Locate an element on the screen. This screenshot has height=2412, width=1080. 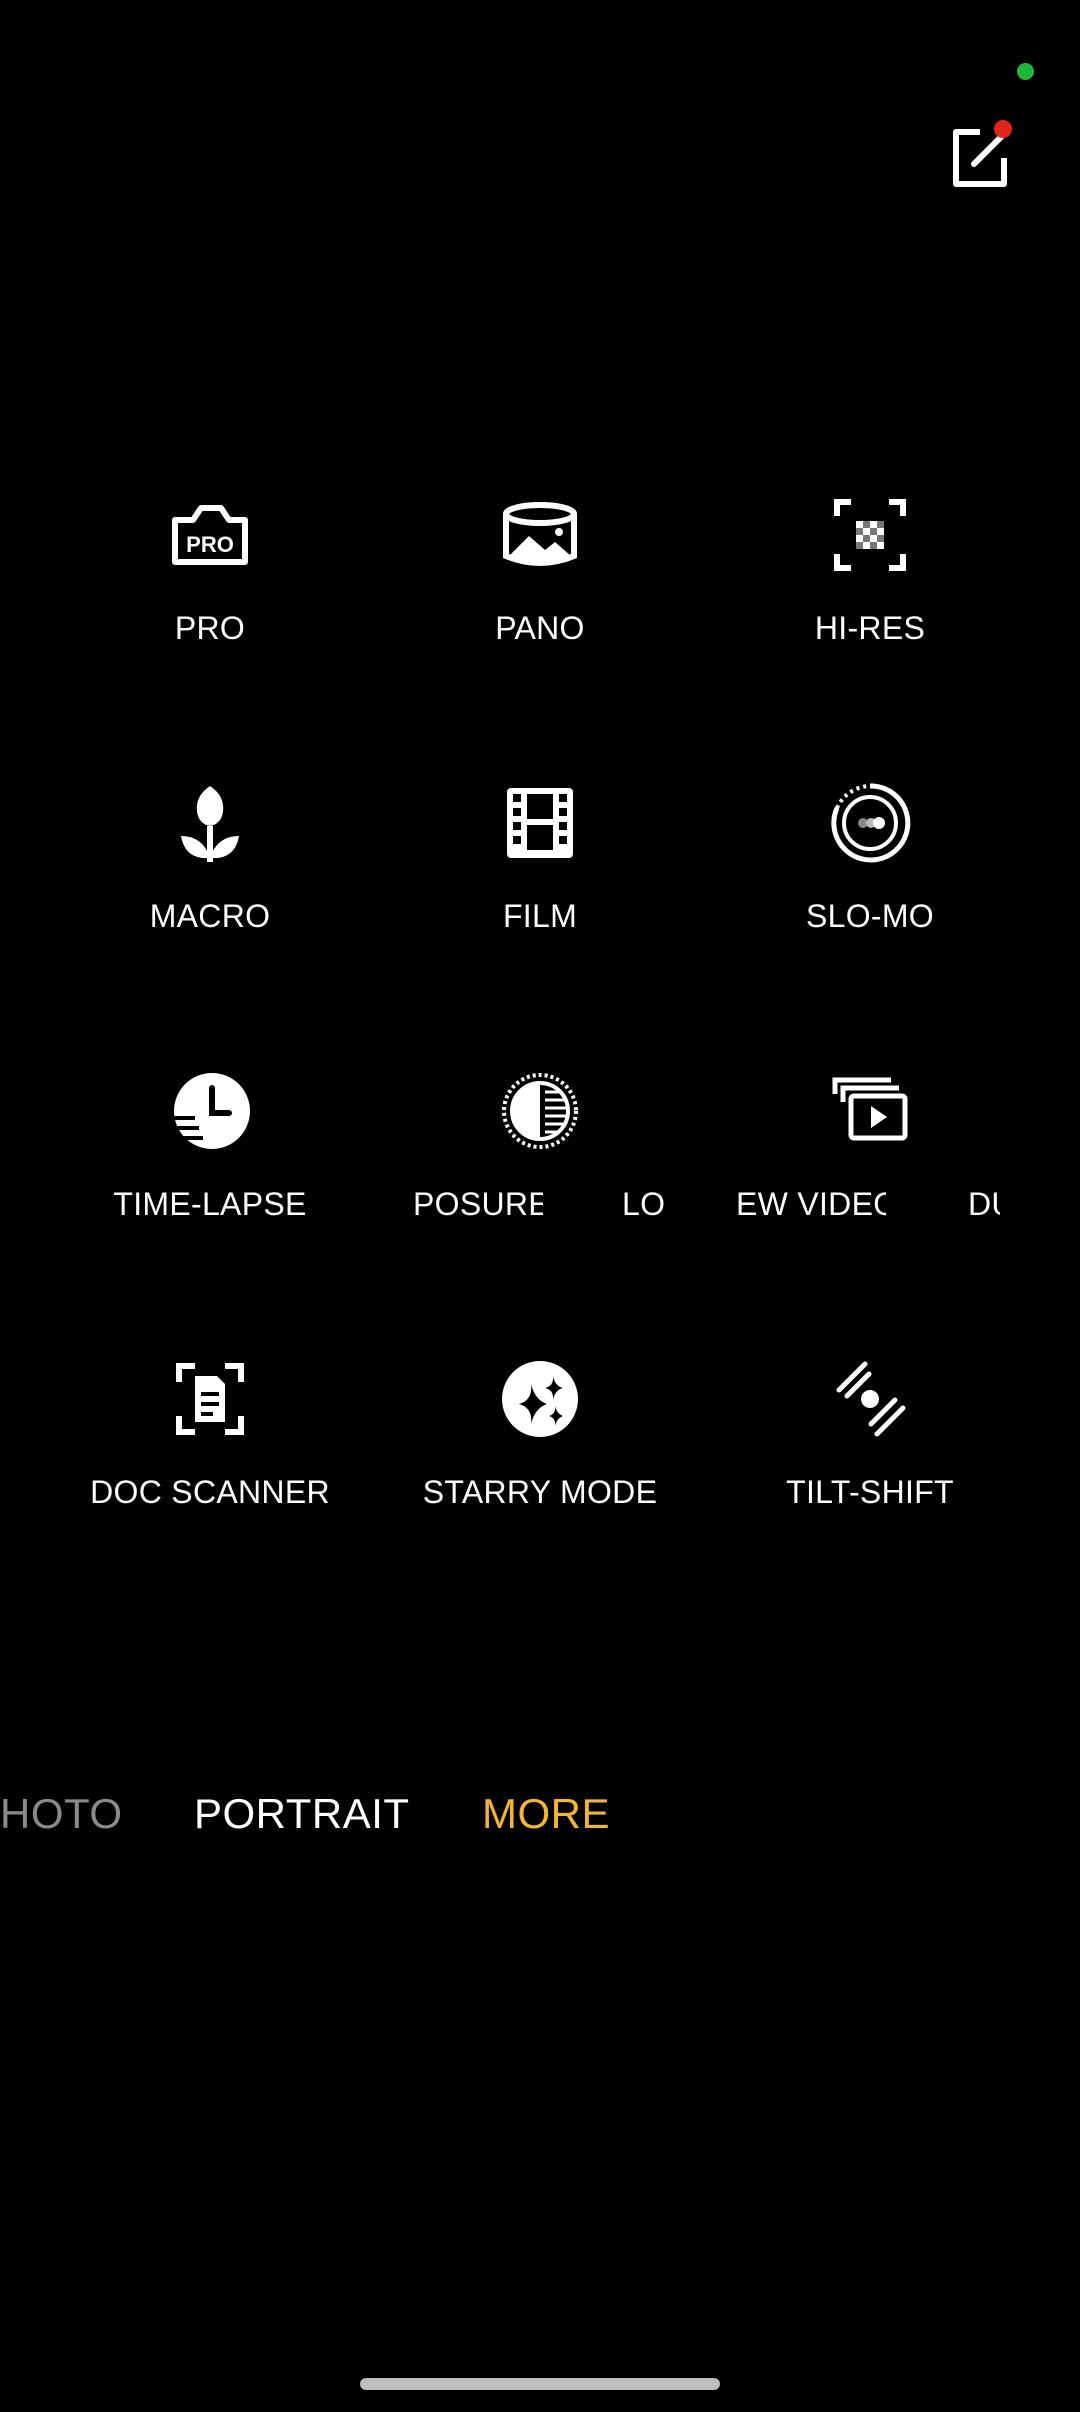
slow-motion-icon is located at coordinates (871, 823).